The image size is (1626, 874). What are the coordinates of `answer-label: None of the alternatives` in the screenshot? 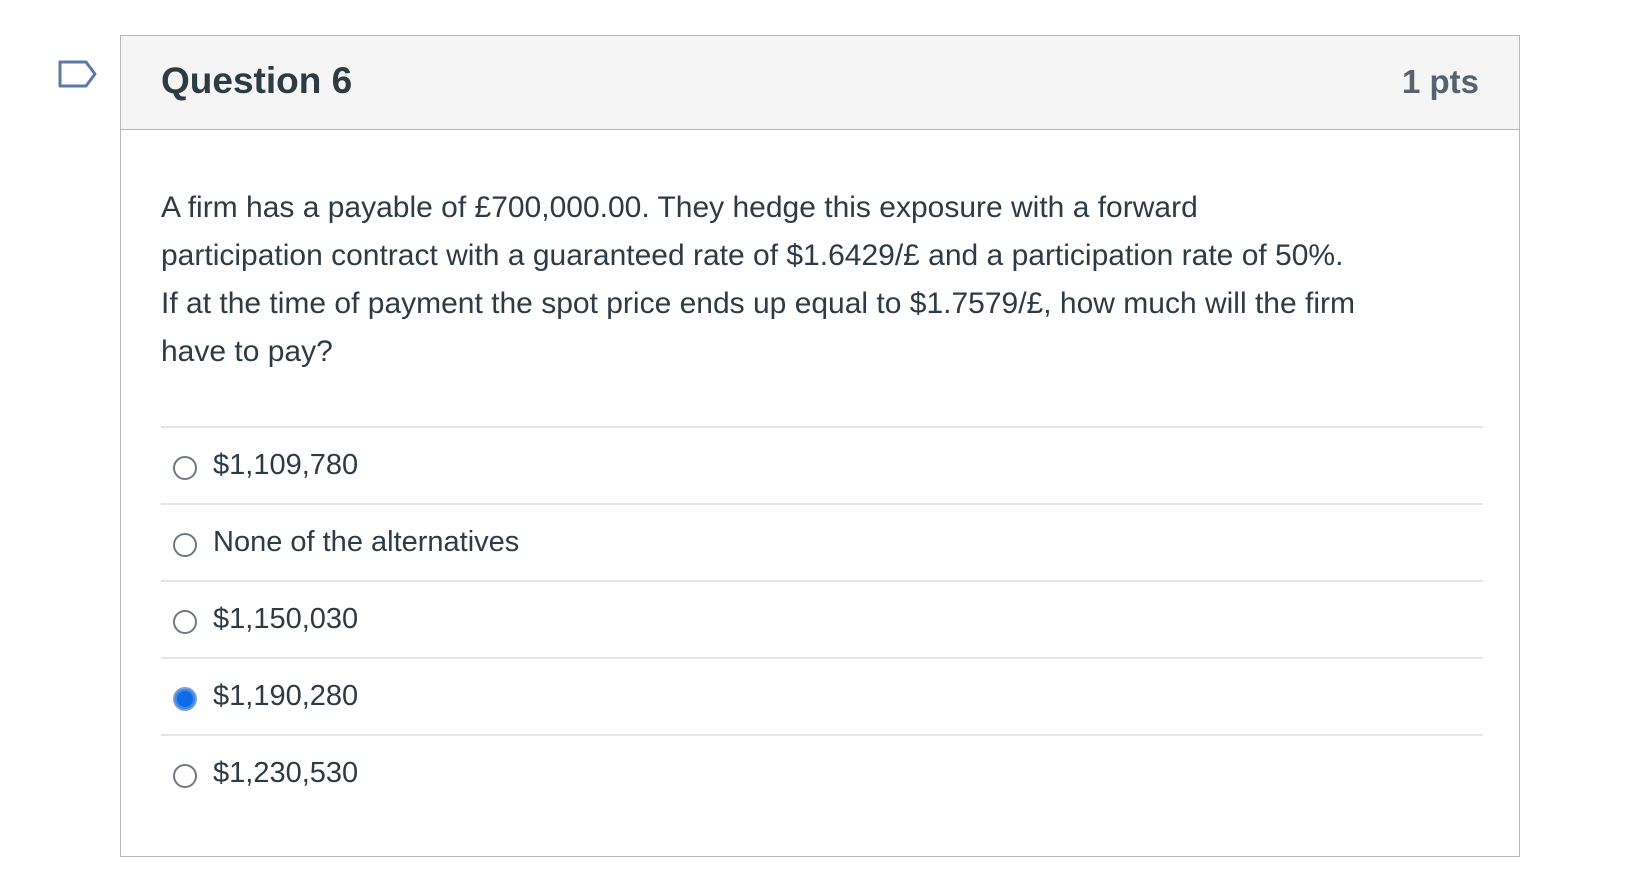 It's located at (366, 542).